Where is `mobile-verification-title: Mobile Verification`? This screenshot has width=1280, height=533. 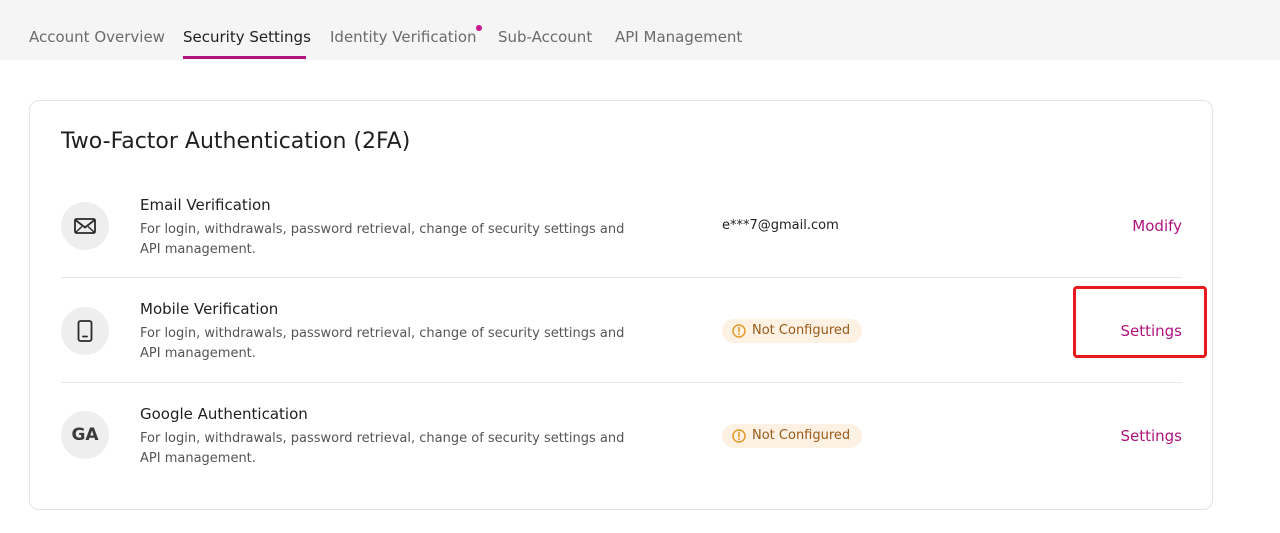
mobile-verification-title: Mobile Verification is located at coordinates (209, 309).